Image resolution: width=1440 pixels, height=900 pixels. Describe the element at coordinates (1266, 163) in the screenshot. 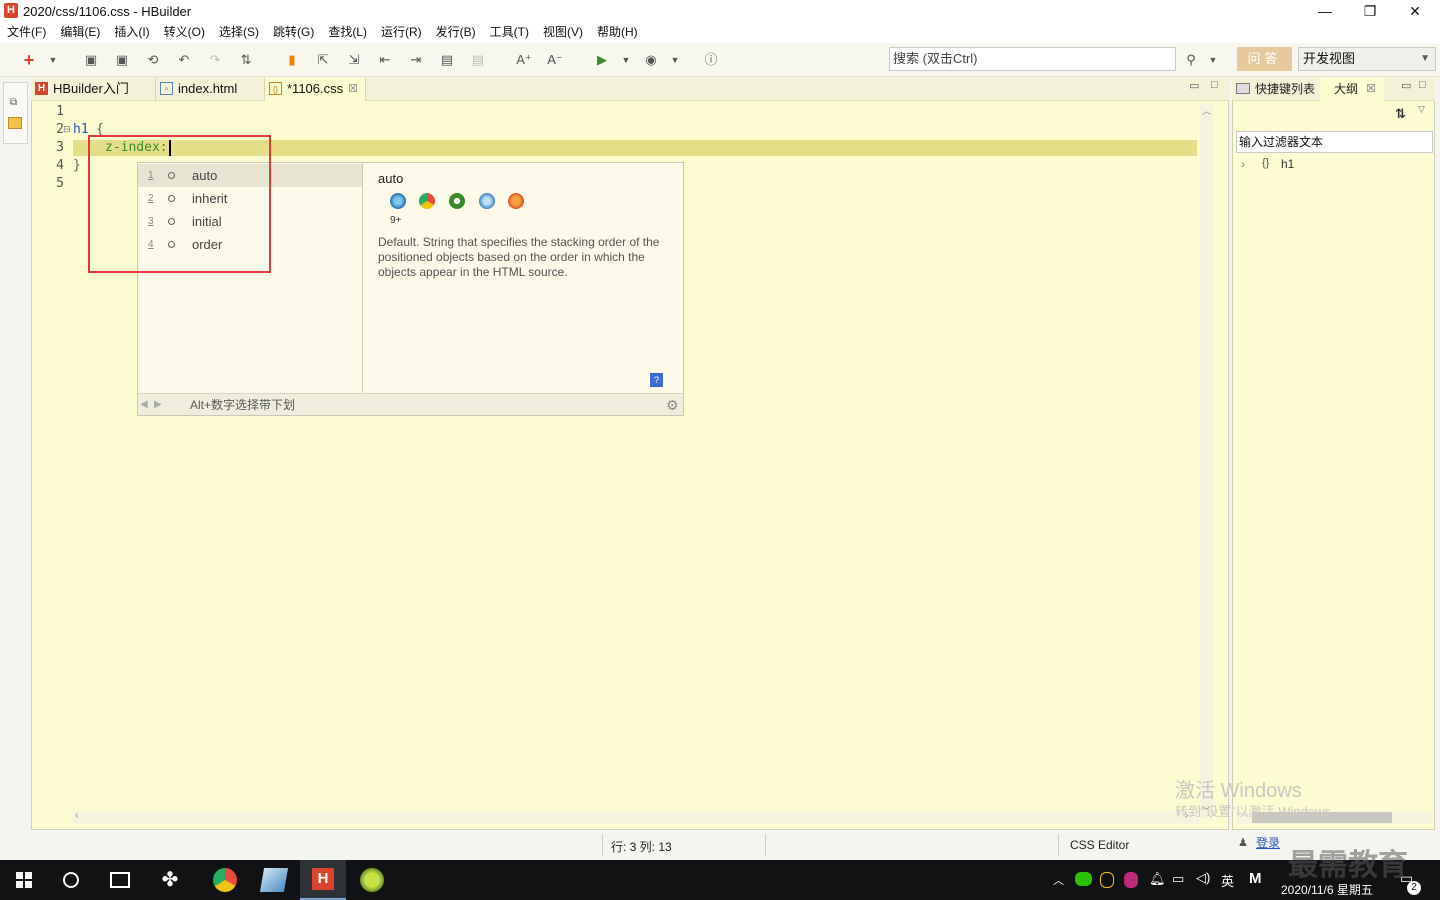

I see `css-rule-icon: {}` at that location.